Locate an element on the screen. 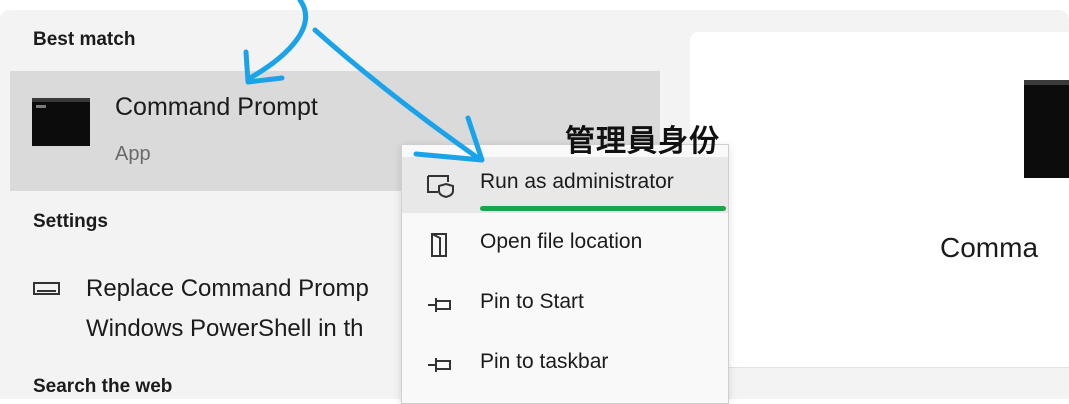  settings-item-line2: Windows PowerShell in th is located at coordinates (225, 328).